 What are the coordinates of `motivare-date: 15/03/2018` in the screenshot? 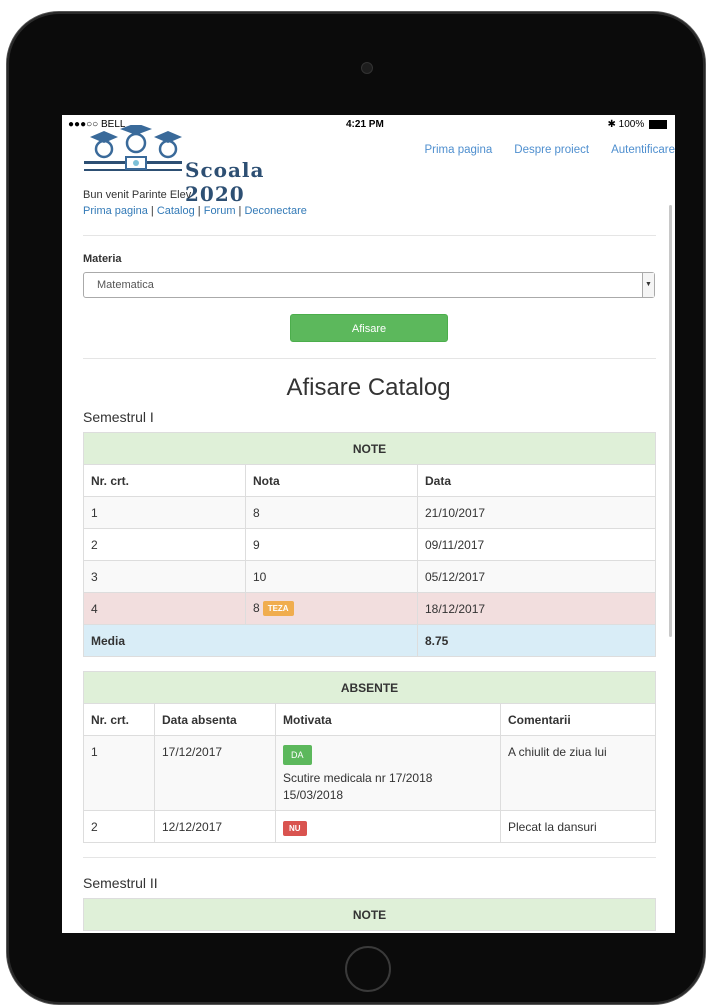 It's located at (313, 795).